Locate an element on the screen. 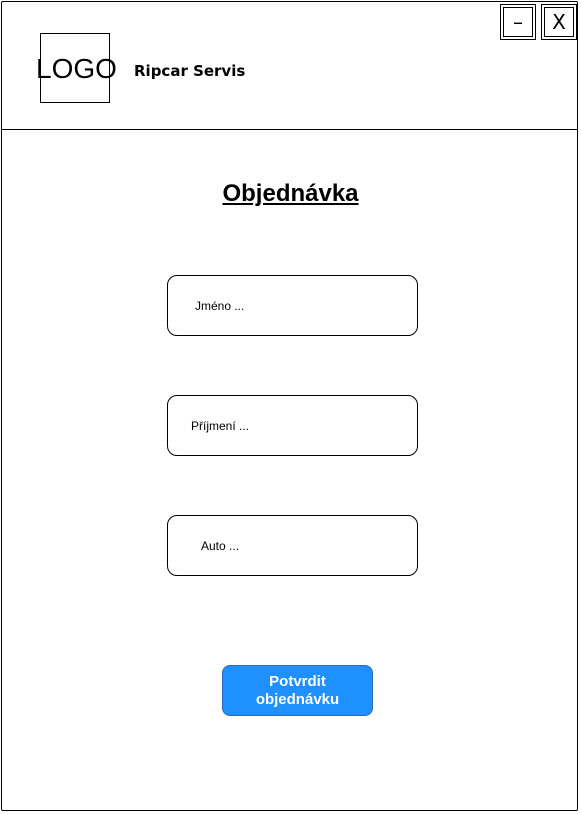 This screenshot has height=814, width=581. page-title: Objednávka is located at coordinates (290, 193).